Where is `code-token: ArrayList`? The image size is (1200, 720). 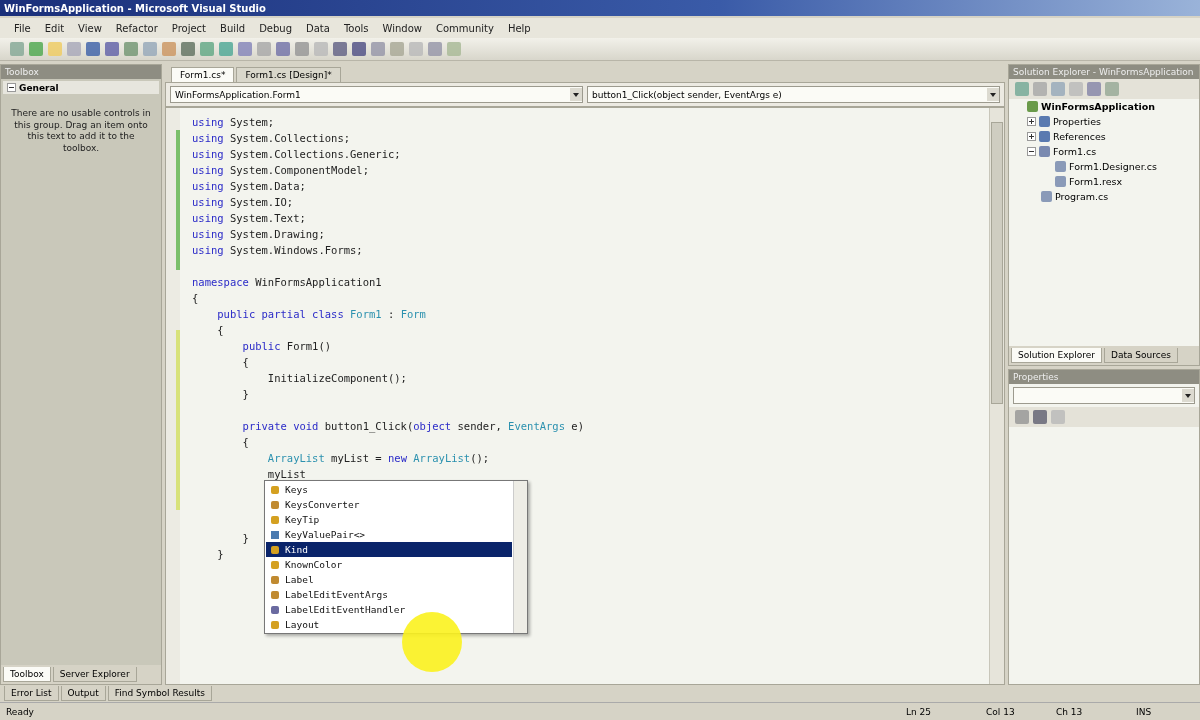 code-token: ArrayList is located at coordinates (441, 458).